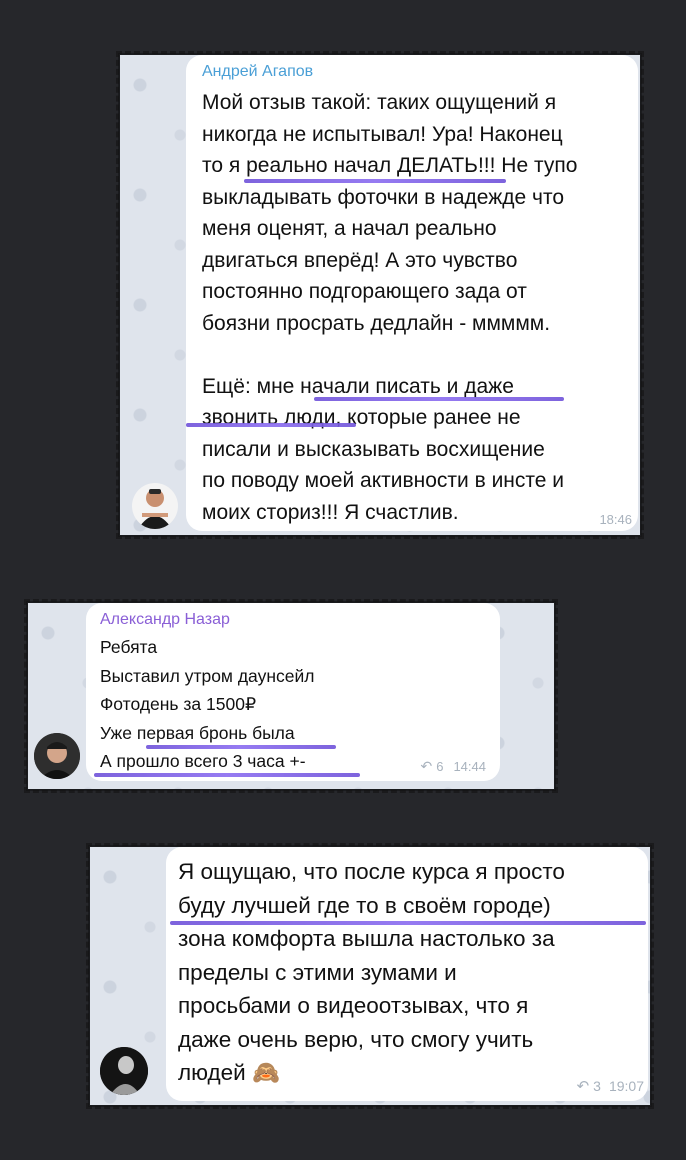 Image resolution: width=686 pixels, height=1160 pixels. What do you see at coordinates (597, 1086) in the screenshot?
I see `forward-count: 3` at bounding box center [597, 1086].